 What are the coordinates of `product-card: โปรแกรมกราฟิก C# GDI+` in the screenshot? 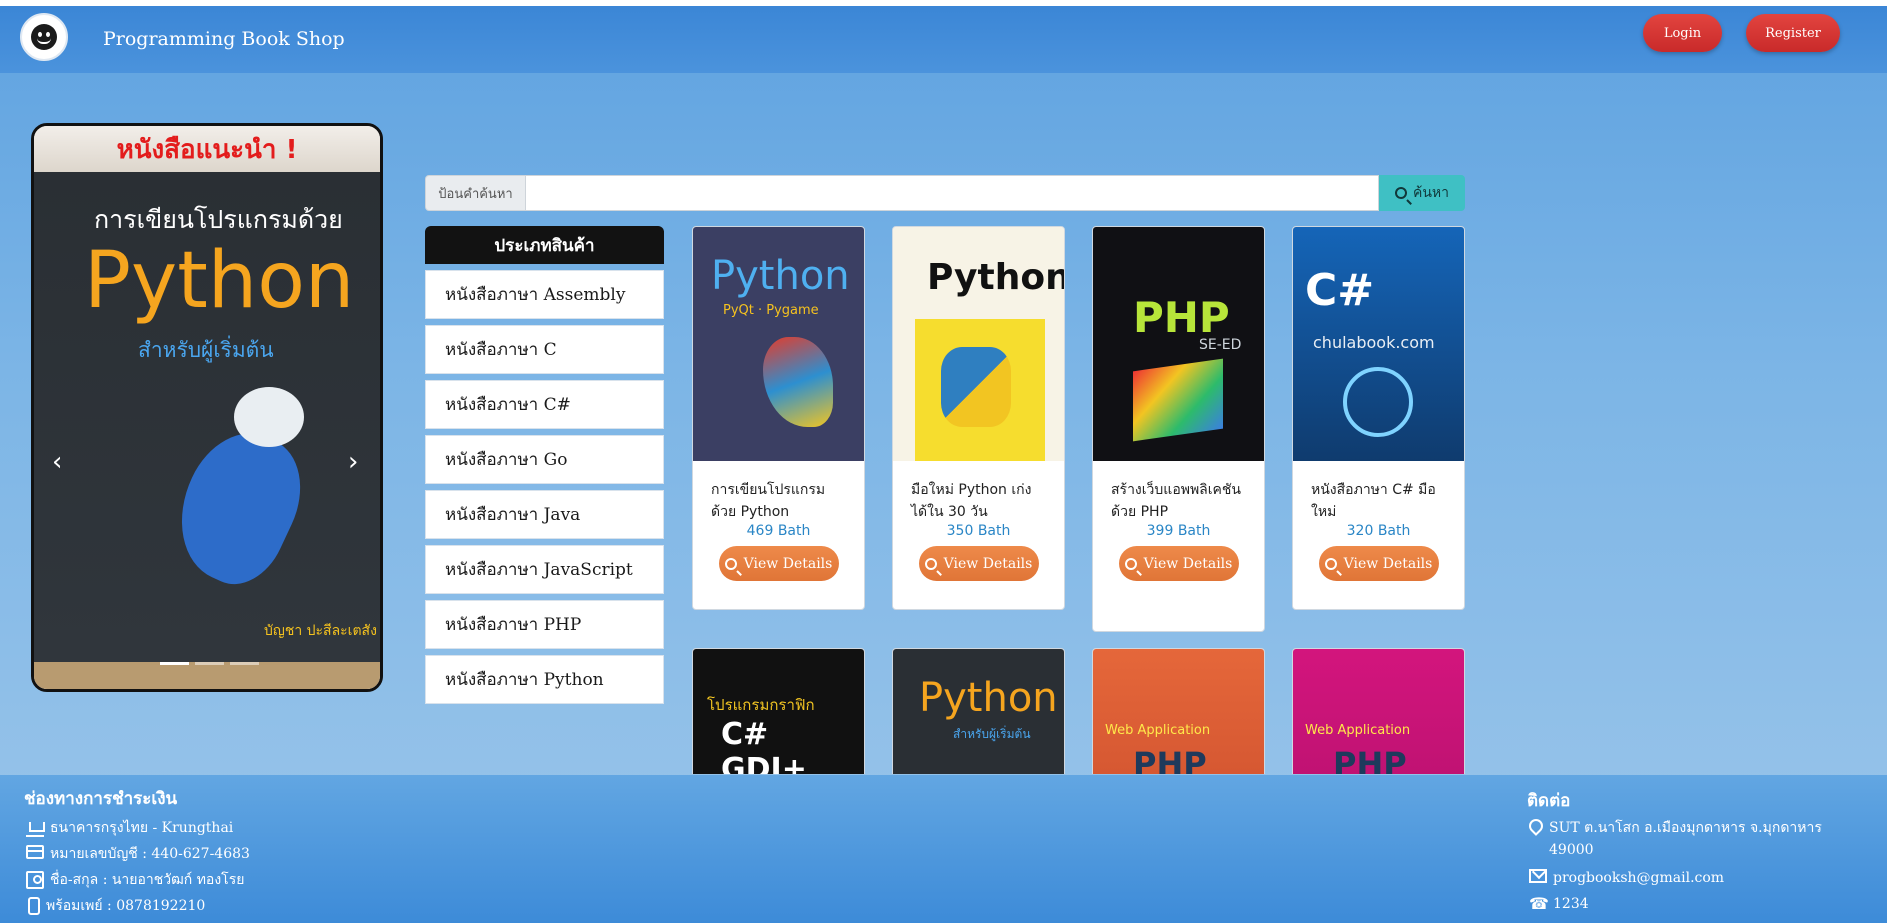 It's located at (778, 711).